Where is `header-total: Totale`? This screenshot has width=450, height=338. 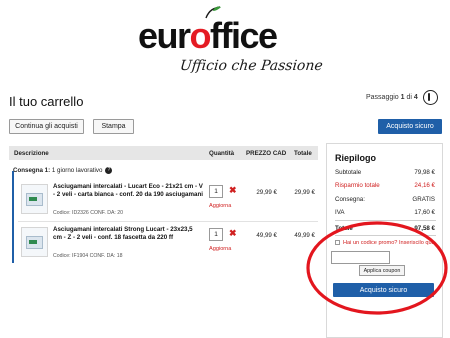 header-total: Totale is located at coordinates (303, 153).